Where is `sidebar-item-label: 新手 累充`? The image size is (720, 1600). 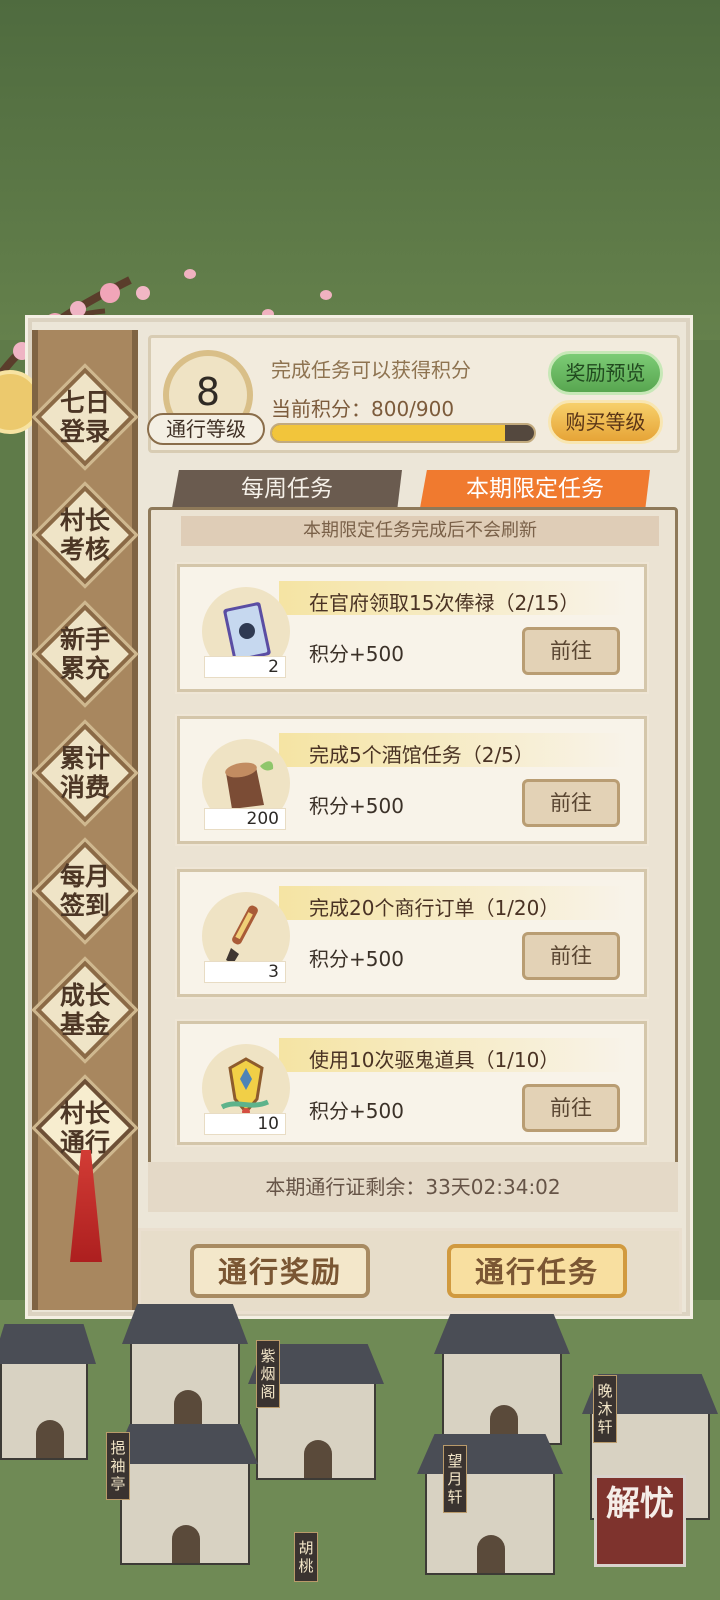 sidebar-item-label: 新手 累充 is located at coordinates (84, 654).